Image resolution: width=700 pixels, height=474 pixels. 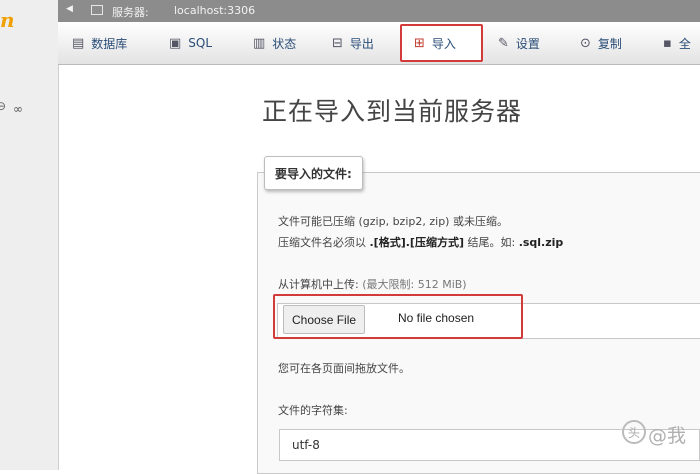 What do you see at coordinates (200, 43) in the screenshot?
I see `tab-label: SQL` at bounding box center [200, 43].